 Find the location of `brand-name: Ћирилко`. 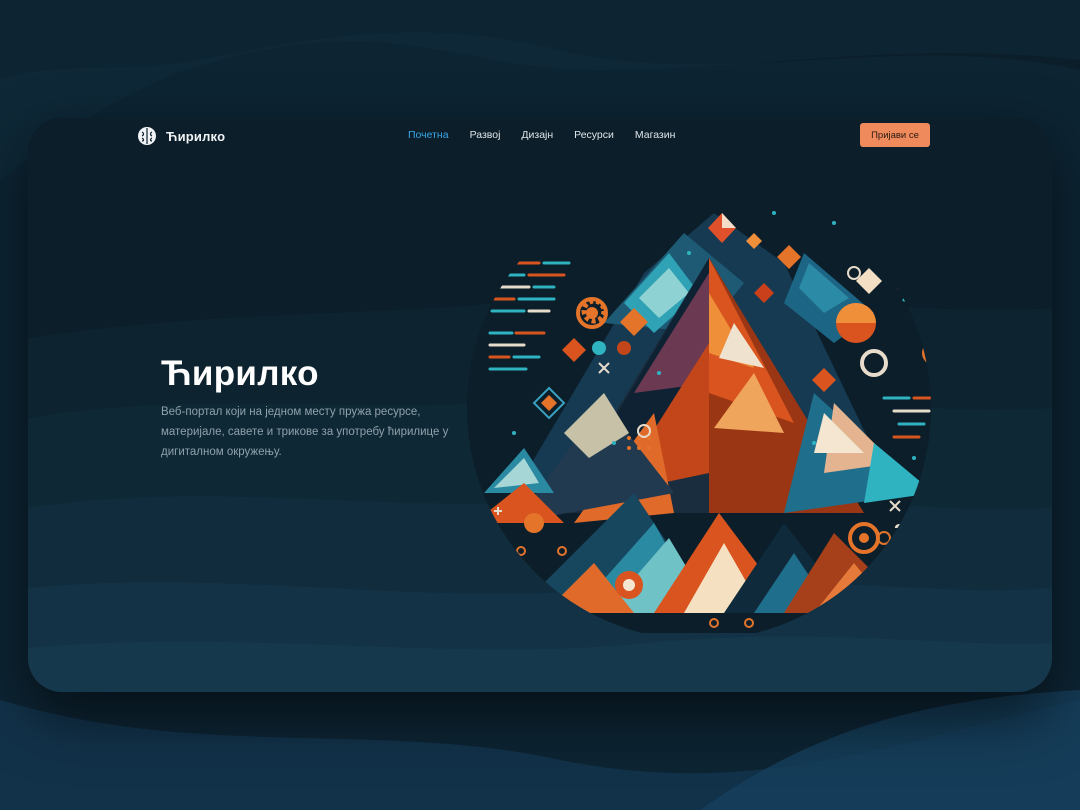

brand-name: Ћирилко is located at coordinates (196, 136).